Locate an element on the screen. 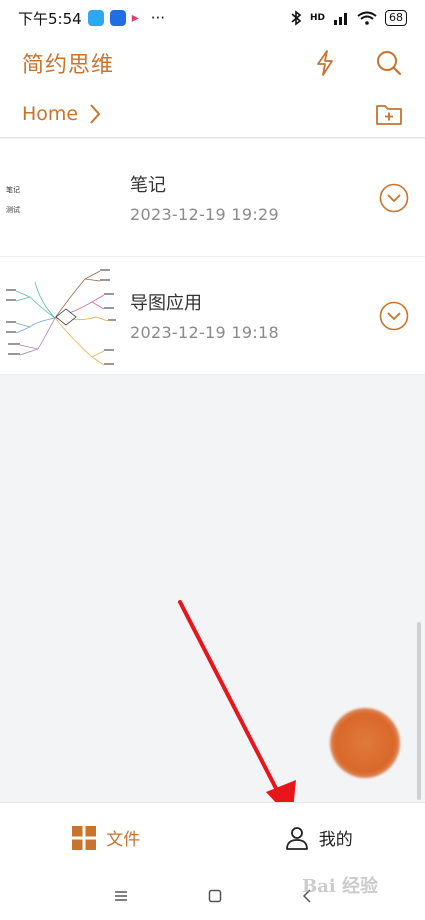 The image size is (425, 920). tab-files-label: 文件 is located at coordinates (123, 840).